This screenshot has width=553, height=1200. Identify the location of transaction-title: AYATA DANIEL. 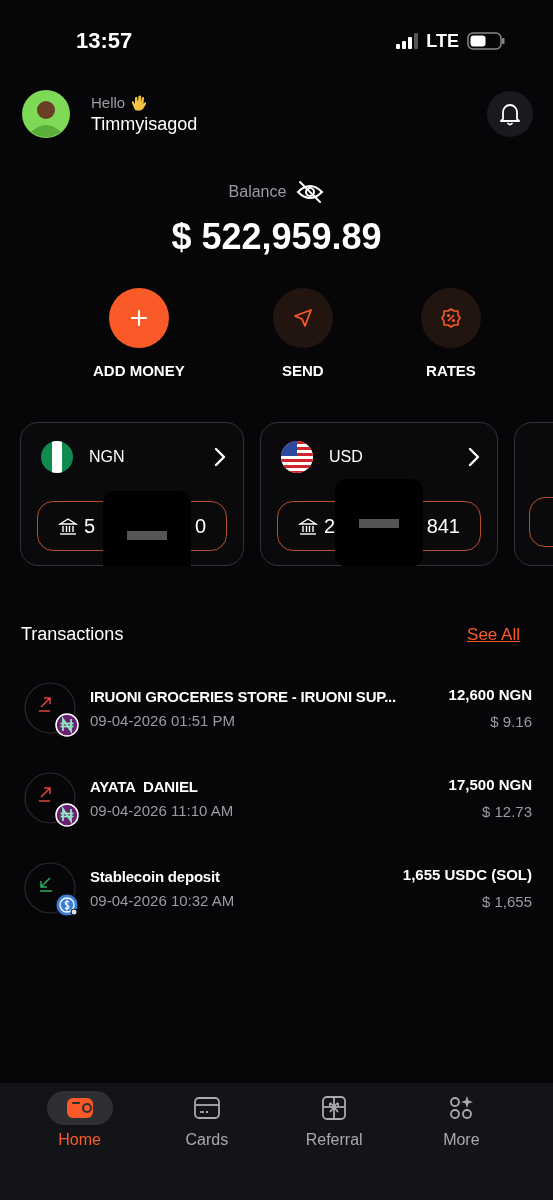
(144, 786).